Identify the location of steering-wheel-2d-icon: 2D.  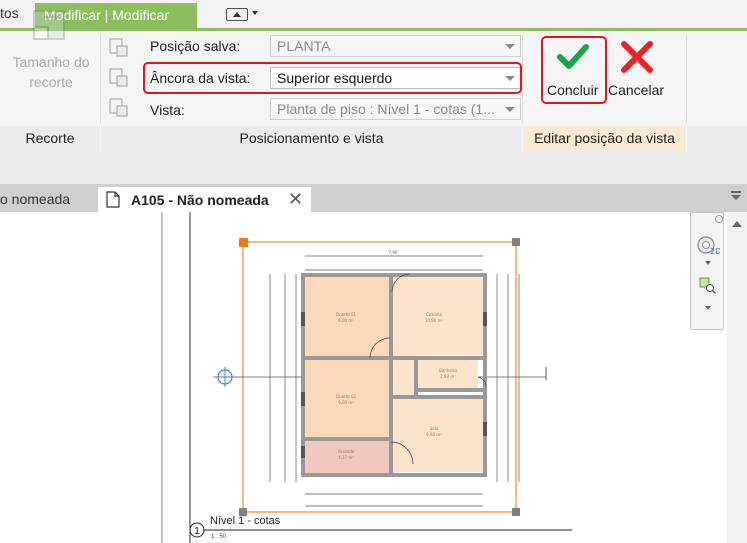
(708, 246).